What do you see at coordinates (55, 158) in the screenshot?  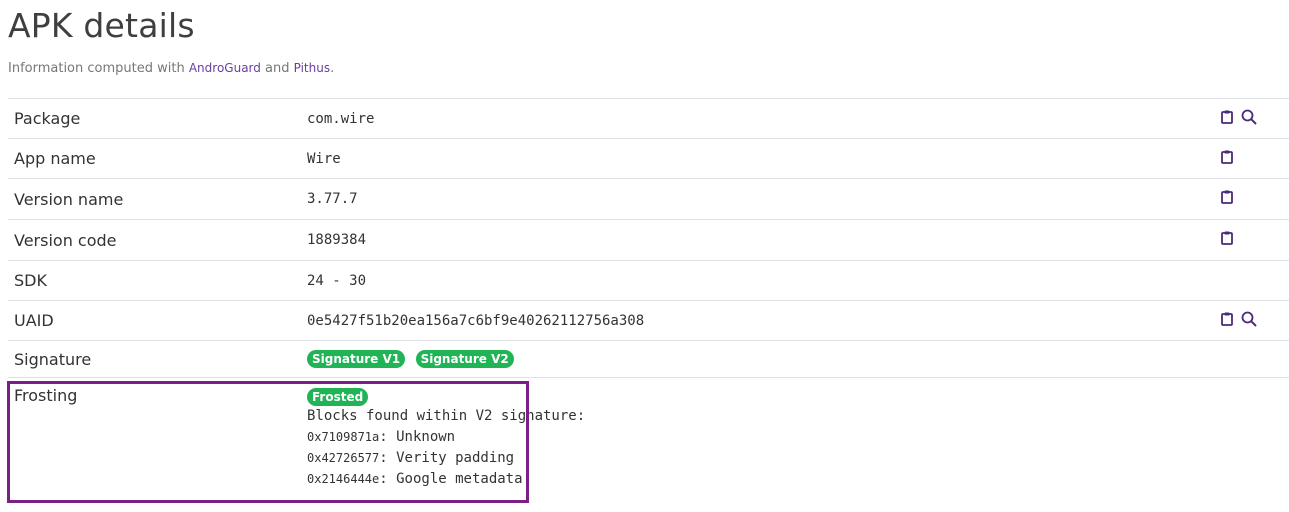 I see `row-label: App name` at bounding box center [55, 158].